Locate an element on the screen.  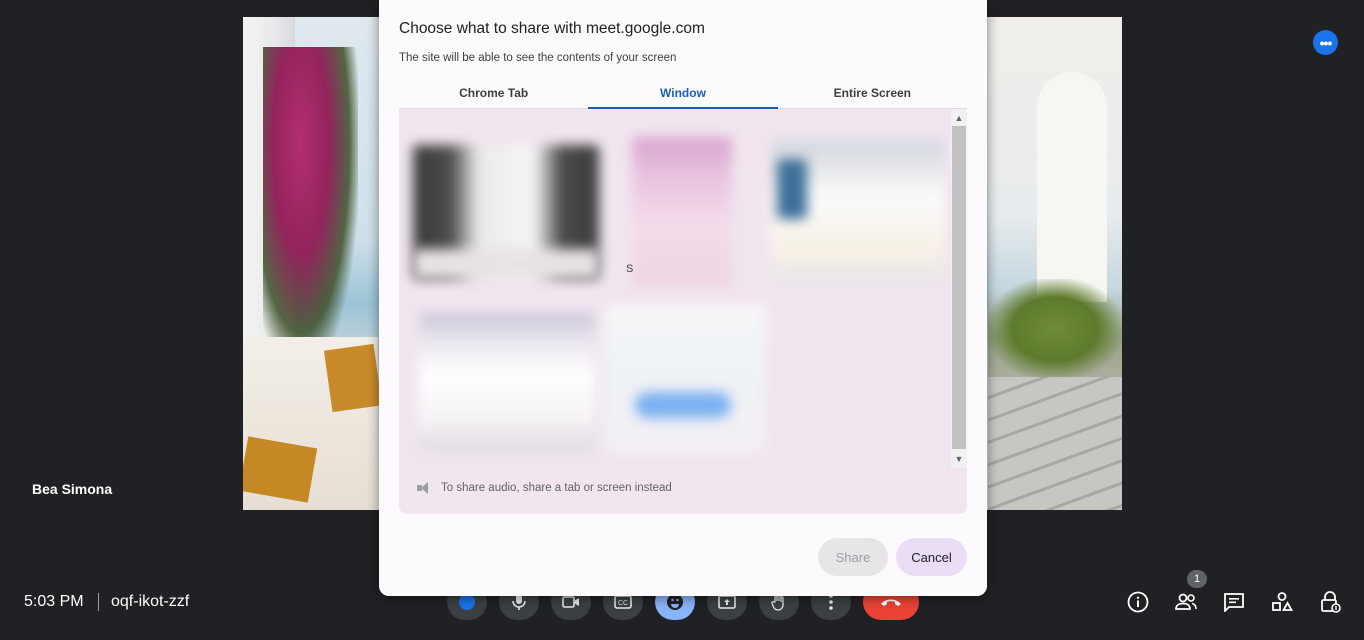
tab-entire-screen: Entire Screen is located at coordinates (872, 93).